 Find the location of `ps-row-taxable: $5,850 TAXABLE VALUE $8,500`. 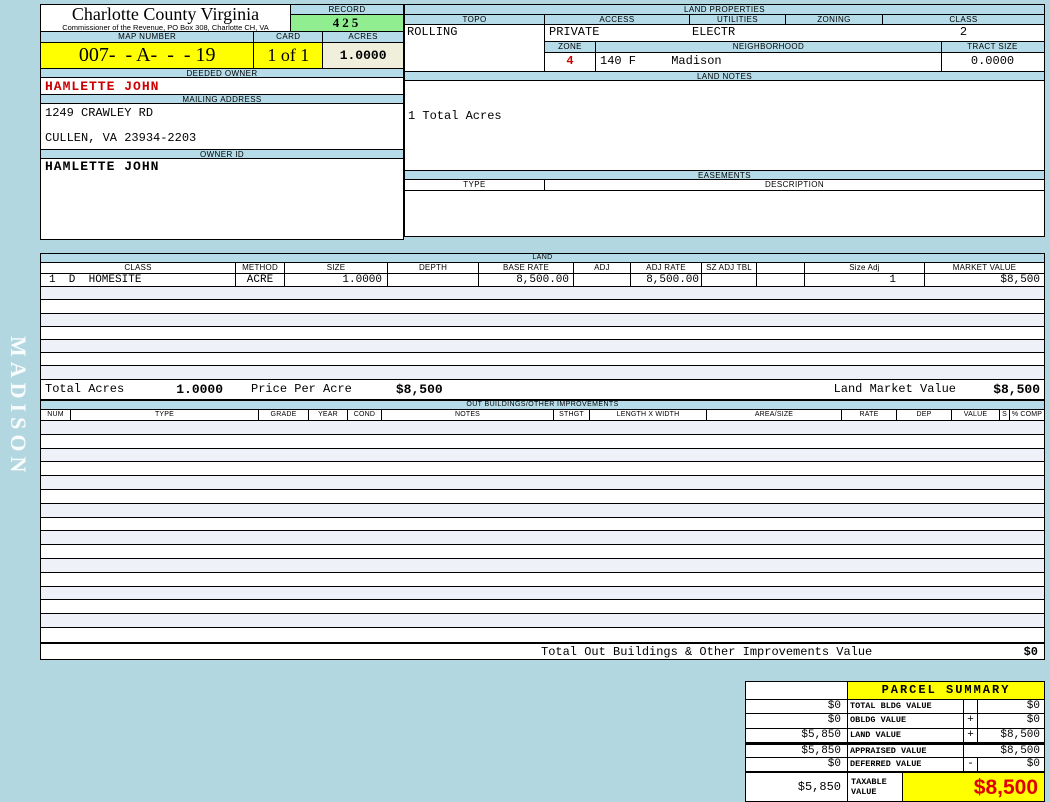

ps-row-taxable: $5,850 TAXABLE VALUE $8,500 is located at coordinates (895, 786).